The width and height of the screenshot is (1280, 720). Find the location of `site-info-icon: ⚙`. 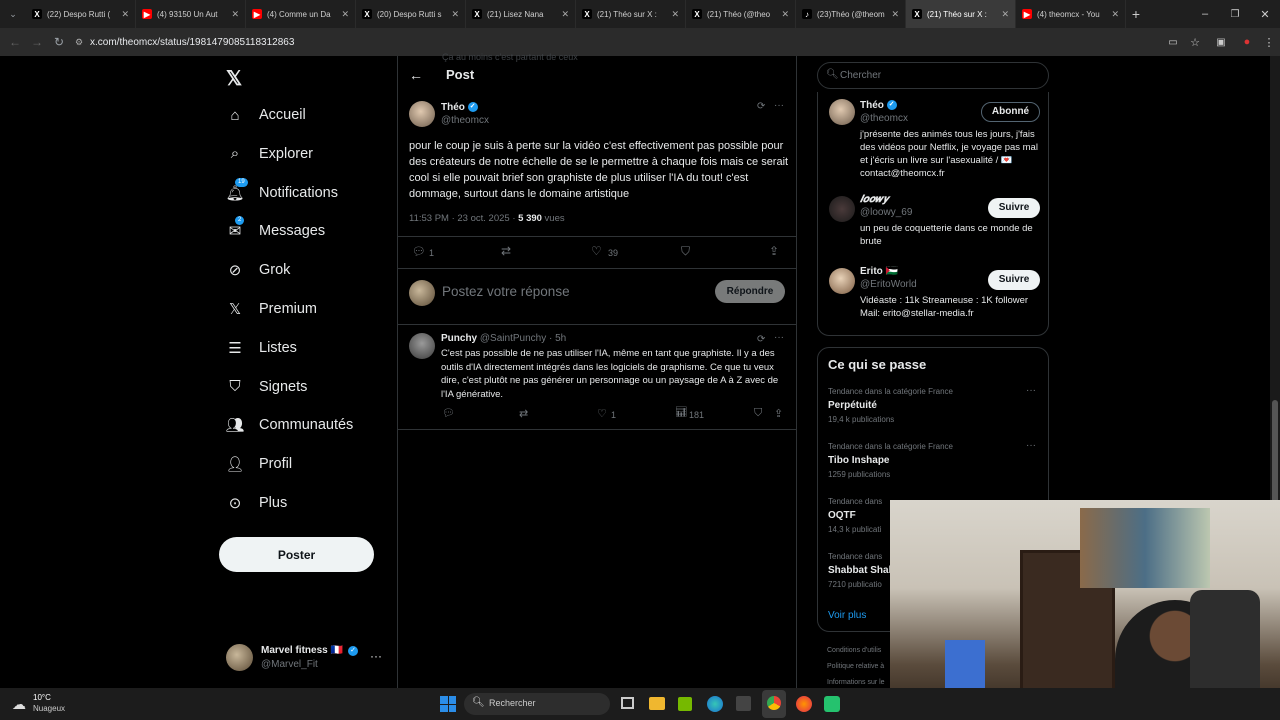

site-info-icon: ⚙ is located at coordinates (79, 42).